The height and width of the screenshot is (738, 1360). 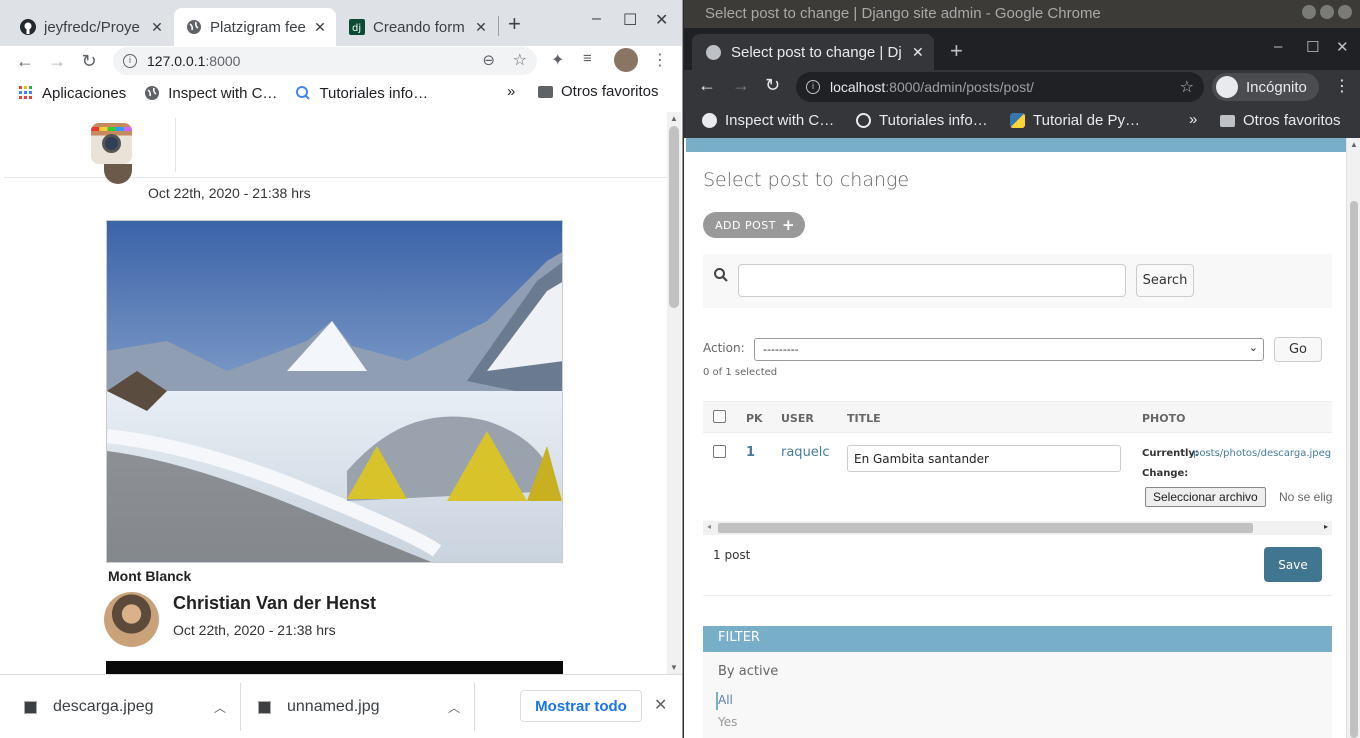 I want to click on post-author: Christian Van der Henst, so click(x=274, y=603).